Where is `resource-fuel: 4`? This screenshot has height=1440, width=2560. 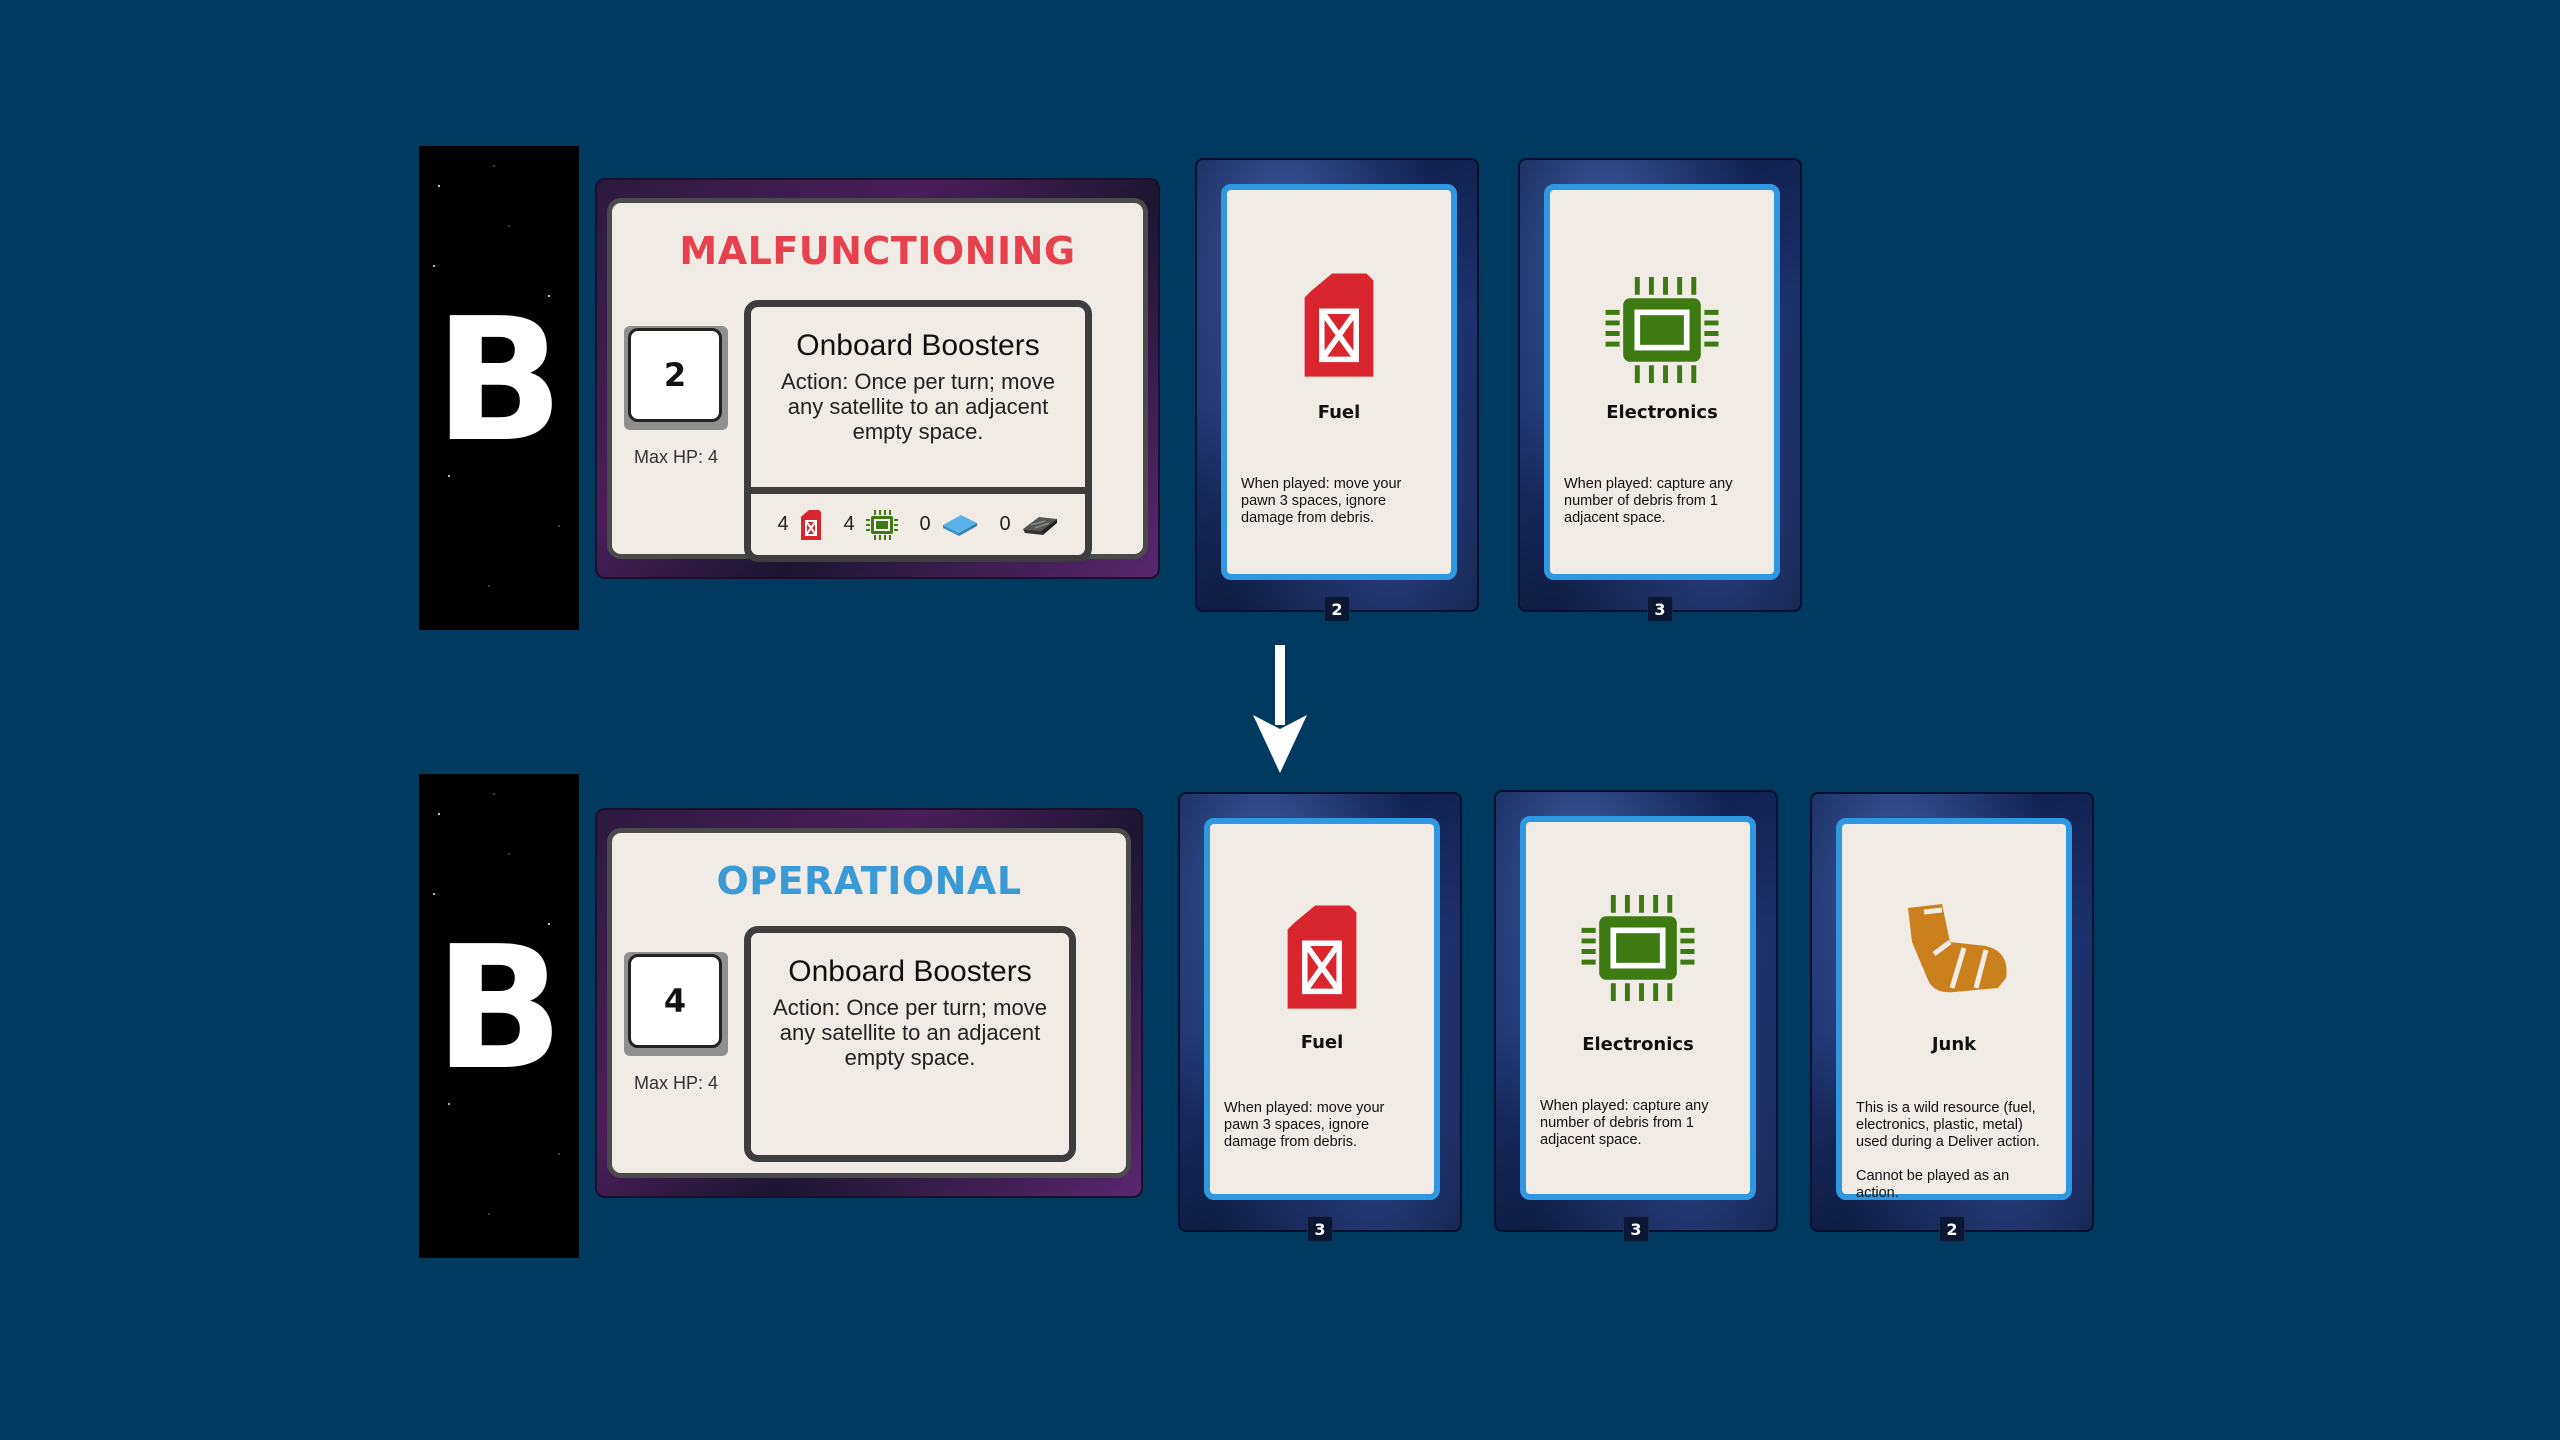
resource-fuel: 4 is located at coordinates (799, 525).